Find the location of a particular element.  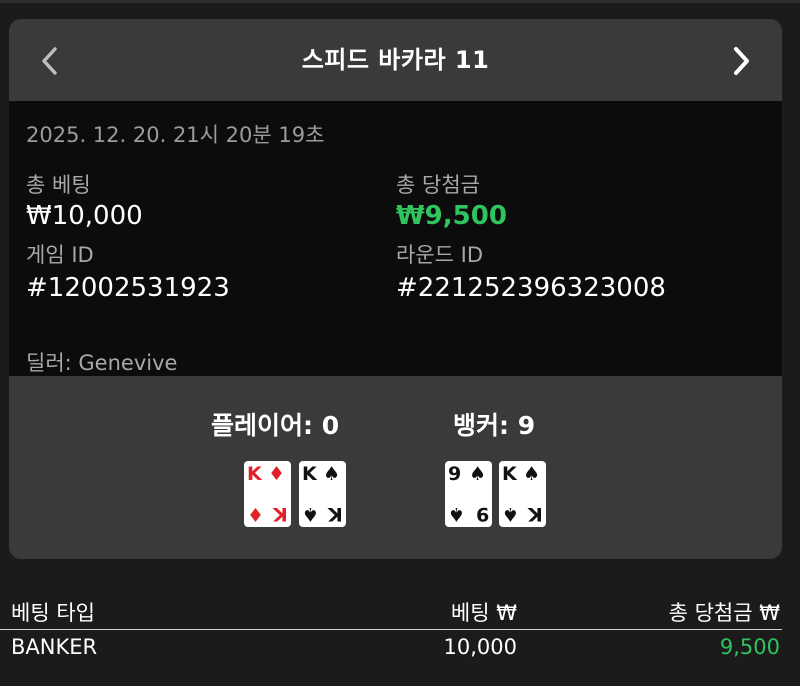

table-row-bet-type: BANKER is located at coordinates (54, 647).